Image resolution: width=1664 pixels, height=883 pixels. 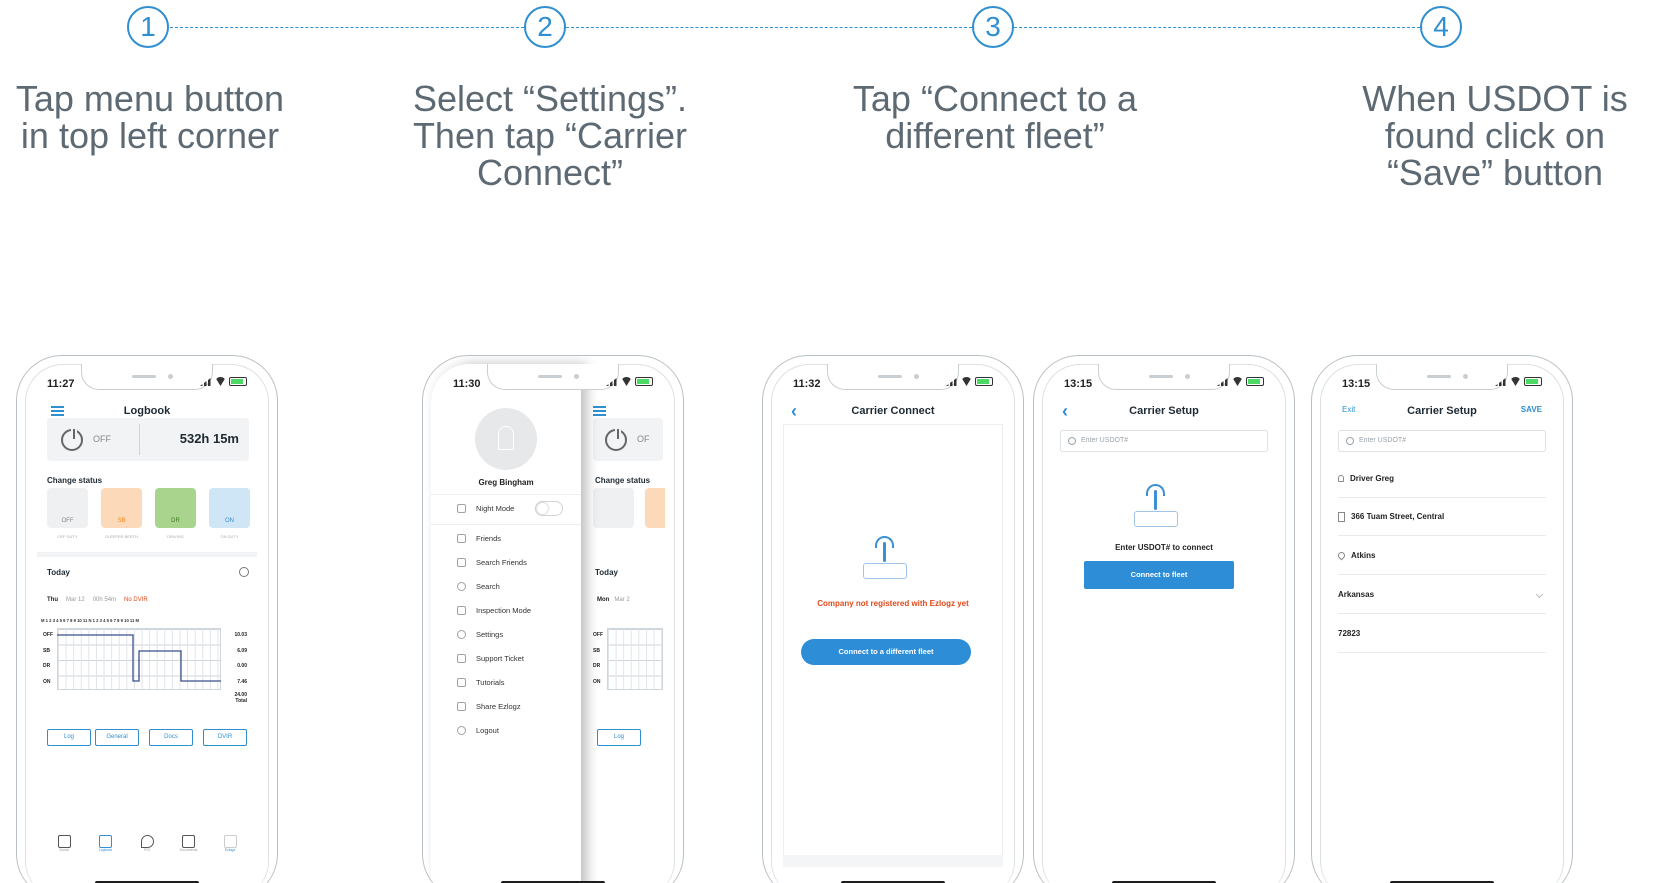 I want to click on menu-item-search: Search, so click(x=478, y=586).